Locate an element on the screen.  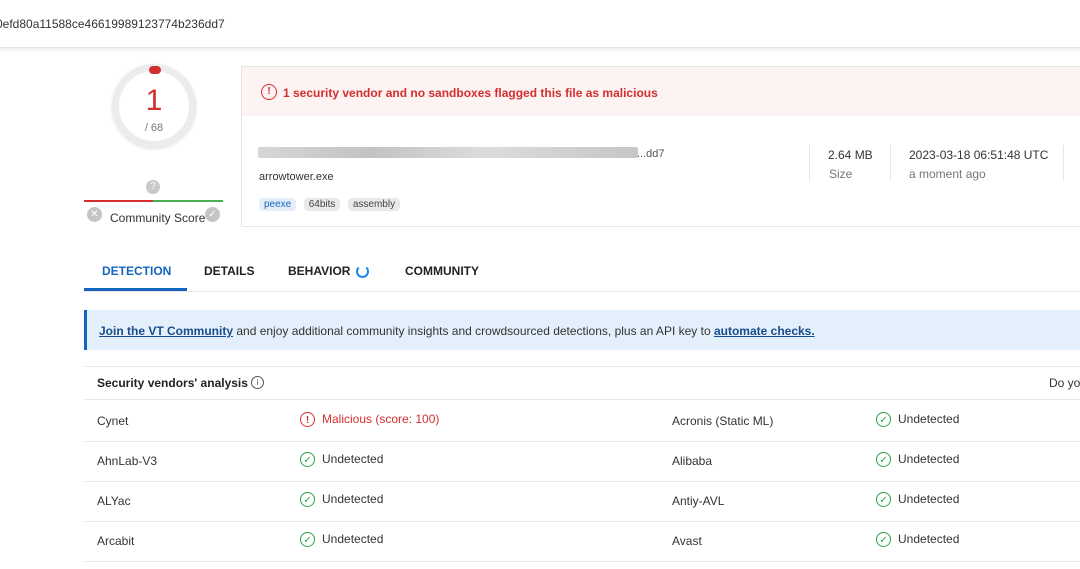
analysis-date-label: a moment ago is located at coordinates (947, 174).